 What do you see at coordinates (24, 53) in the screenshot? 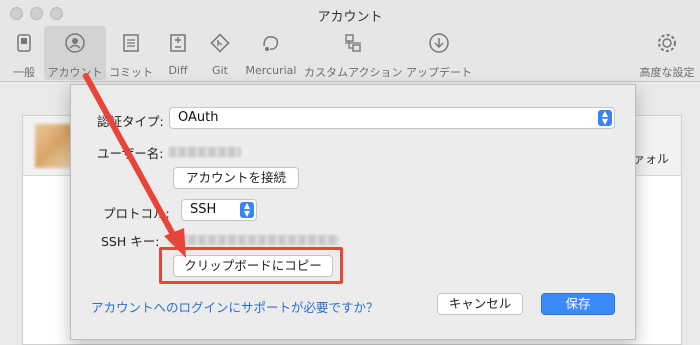
I see `tab-general: 一般` at bounding box center [24, 53].